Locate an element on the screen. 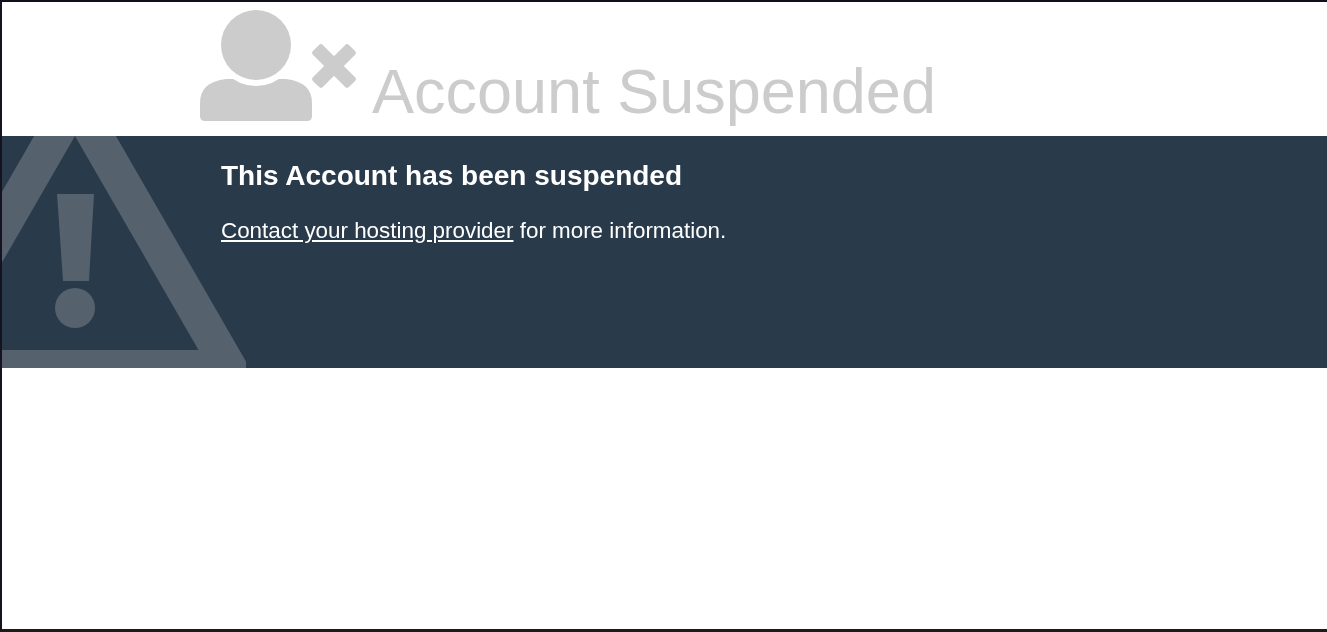 The image size is (1327, 632). notice-heading: This Account has been suspended is located at coordinates (452, 176).